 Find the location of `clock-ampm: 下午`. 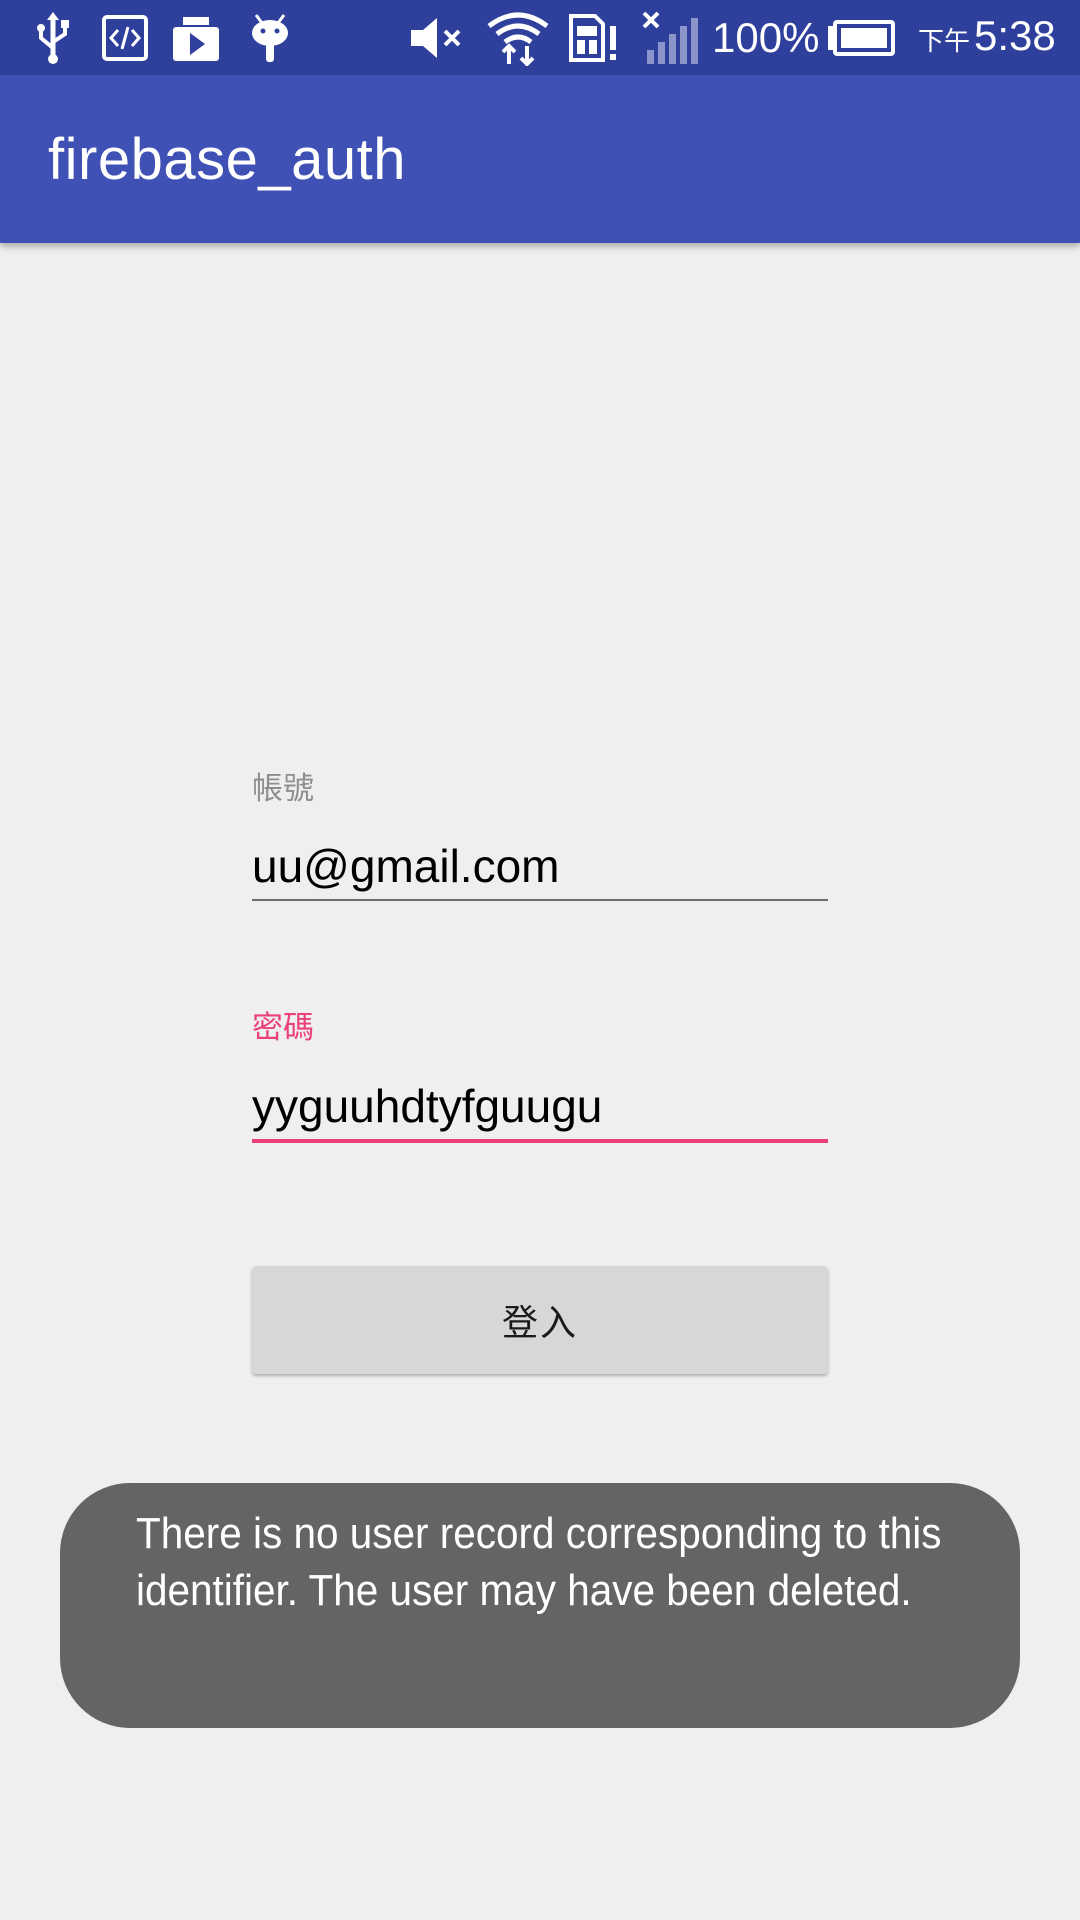

clock-ampm: 下午 is located at coordinates (944, 42).